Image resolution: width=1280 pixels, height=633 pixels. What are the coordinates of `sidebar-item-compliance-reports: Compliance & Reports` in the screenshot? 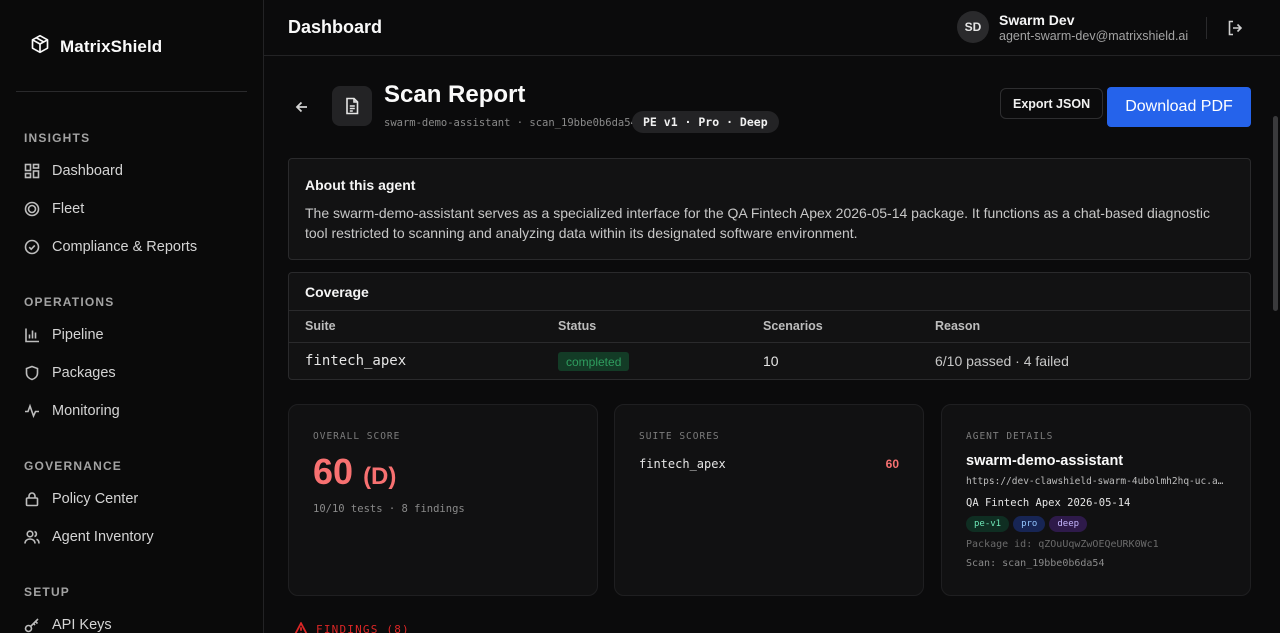 It's located at (110, 247).